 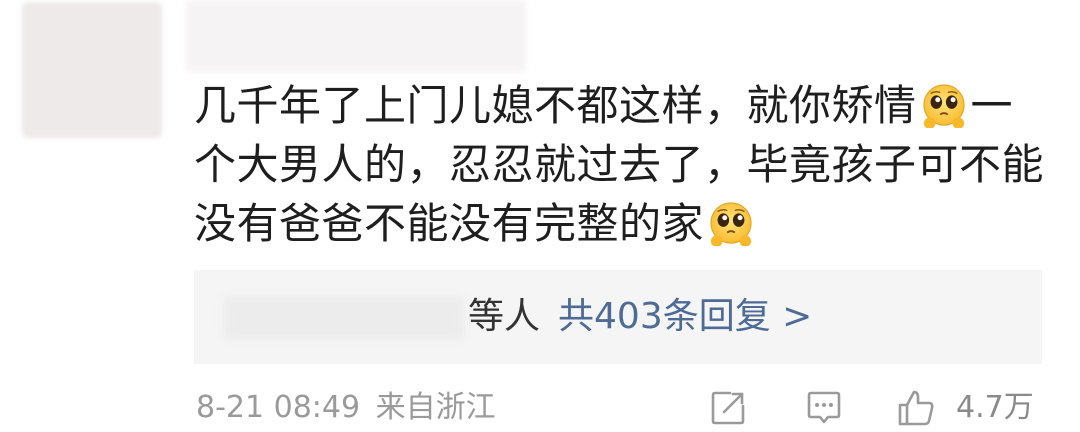 What do you see at coordinates (435, 407) in the screenshot?
I see `comment-location: 来自浙江` at bounding box center [435, 407].